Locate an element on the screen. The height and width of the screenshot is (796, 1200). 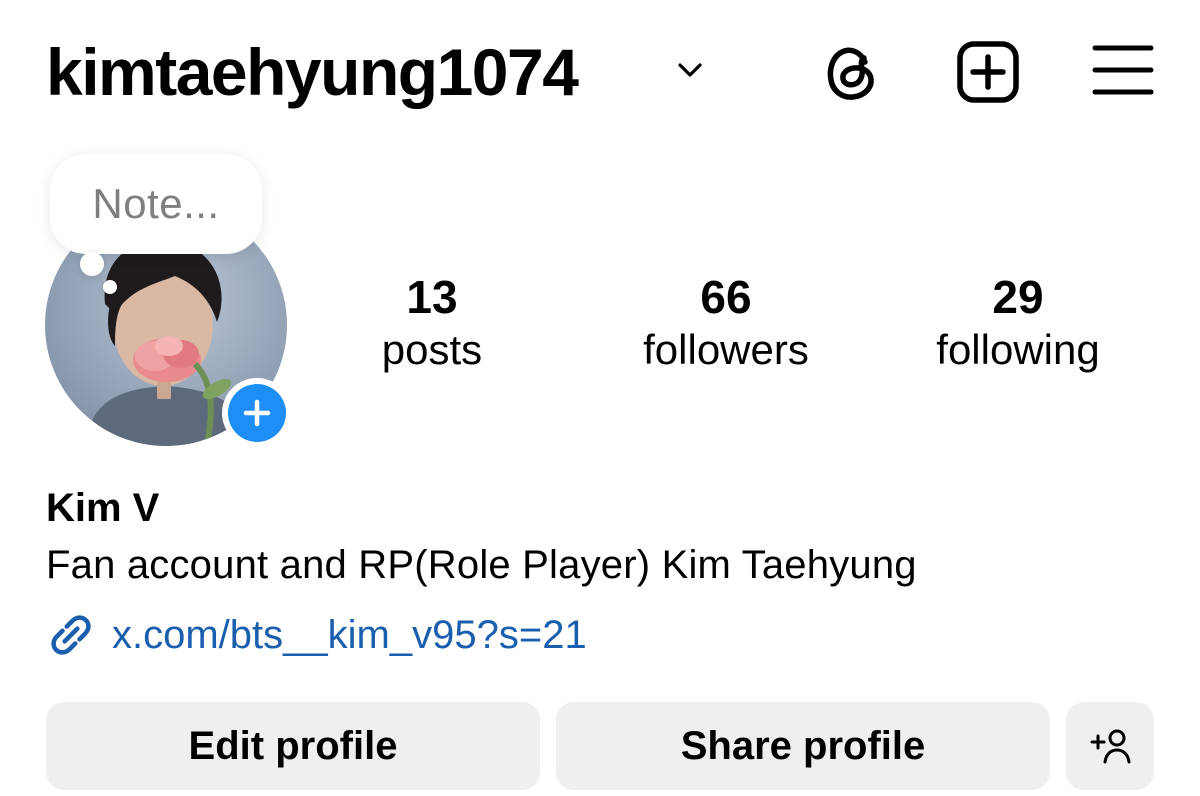
display-name: Kim V is located at coordinates (103, 508).